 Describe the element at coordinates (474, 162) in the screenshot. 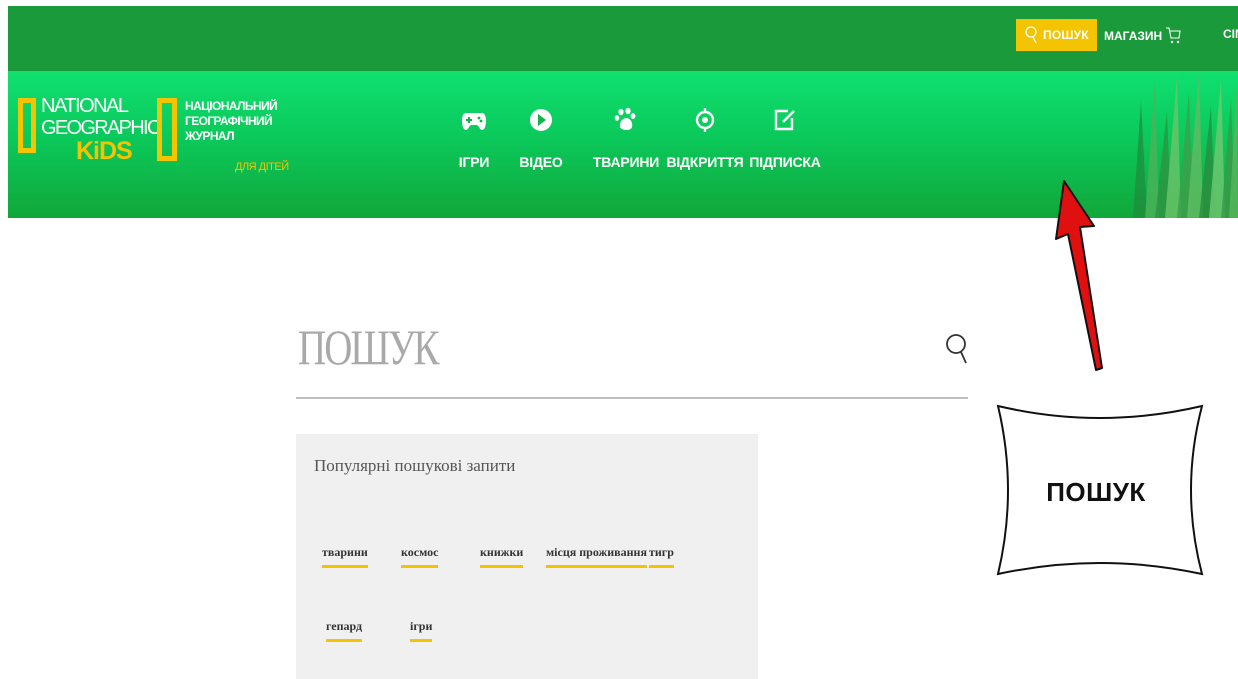

I see `nav-games-label: ІГРИ` at that location.